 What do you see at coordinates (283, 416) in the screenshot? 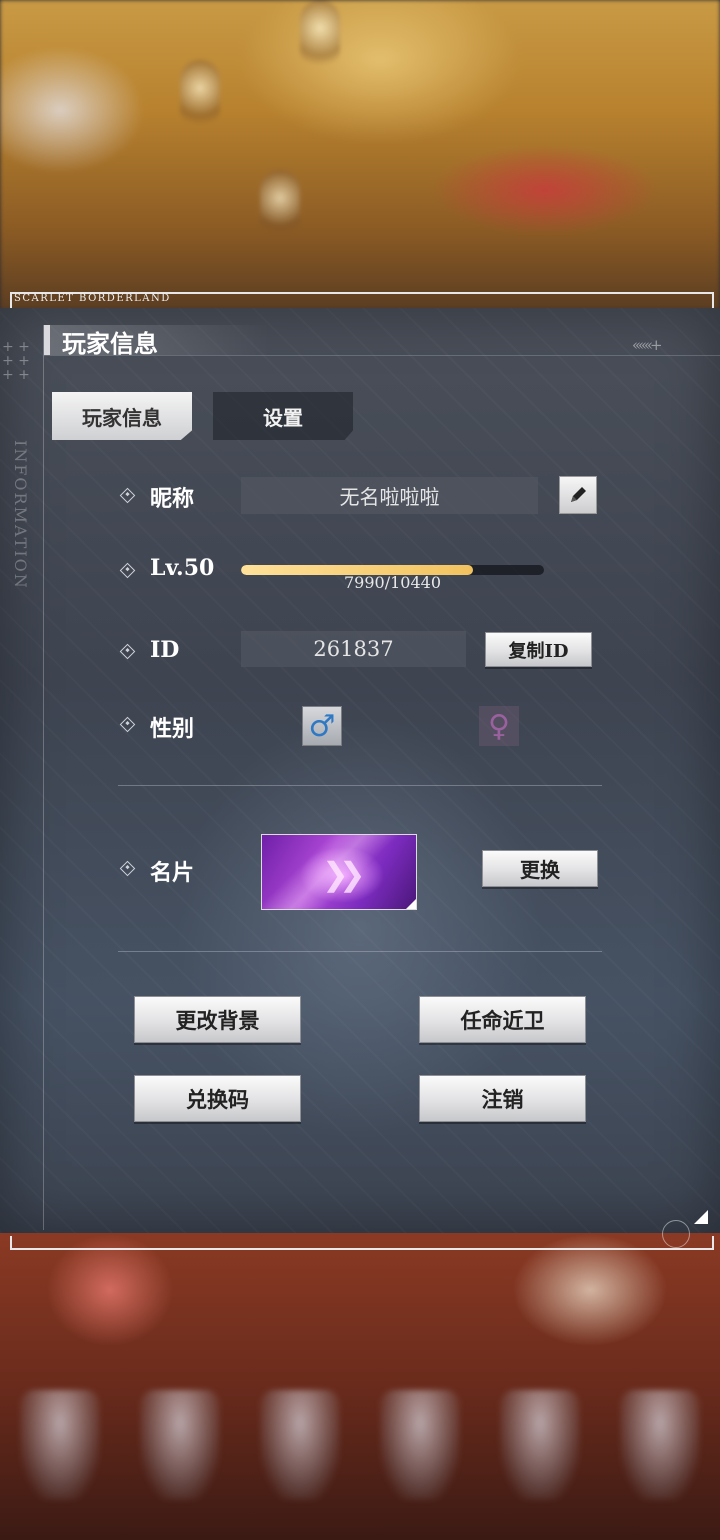
I see `tab-settings: 设置` at bounding box center [283, 416].